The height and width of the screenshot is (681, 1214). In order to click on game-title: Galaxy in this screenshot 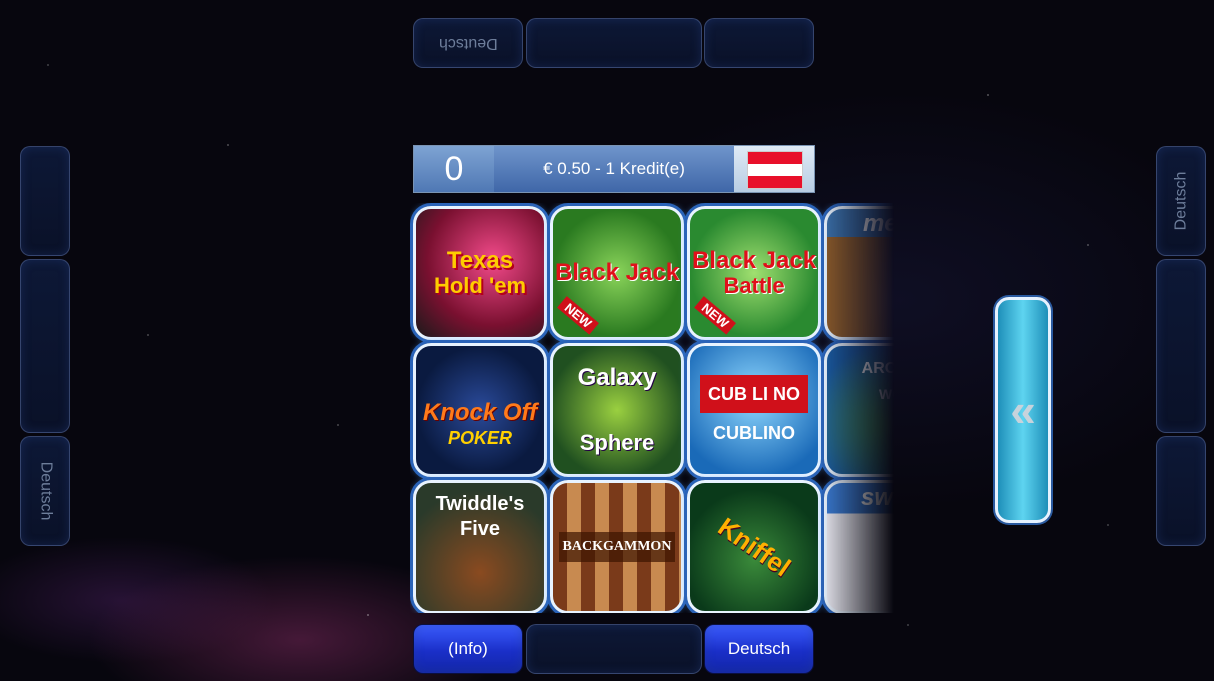, I will do `click(617, 377)`.